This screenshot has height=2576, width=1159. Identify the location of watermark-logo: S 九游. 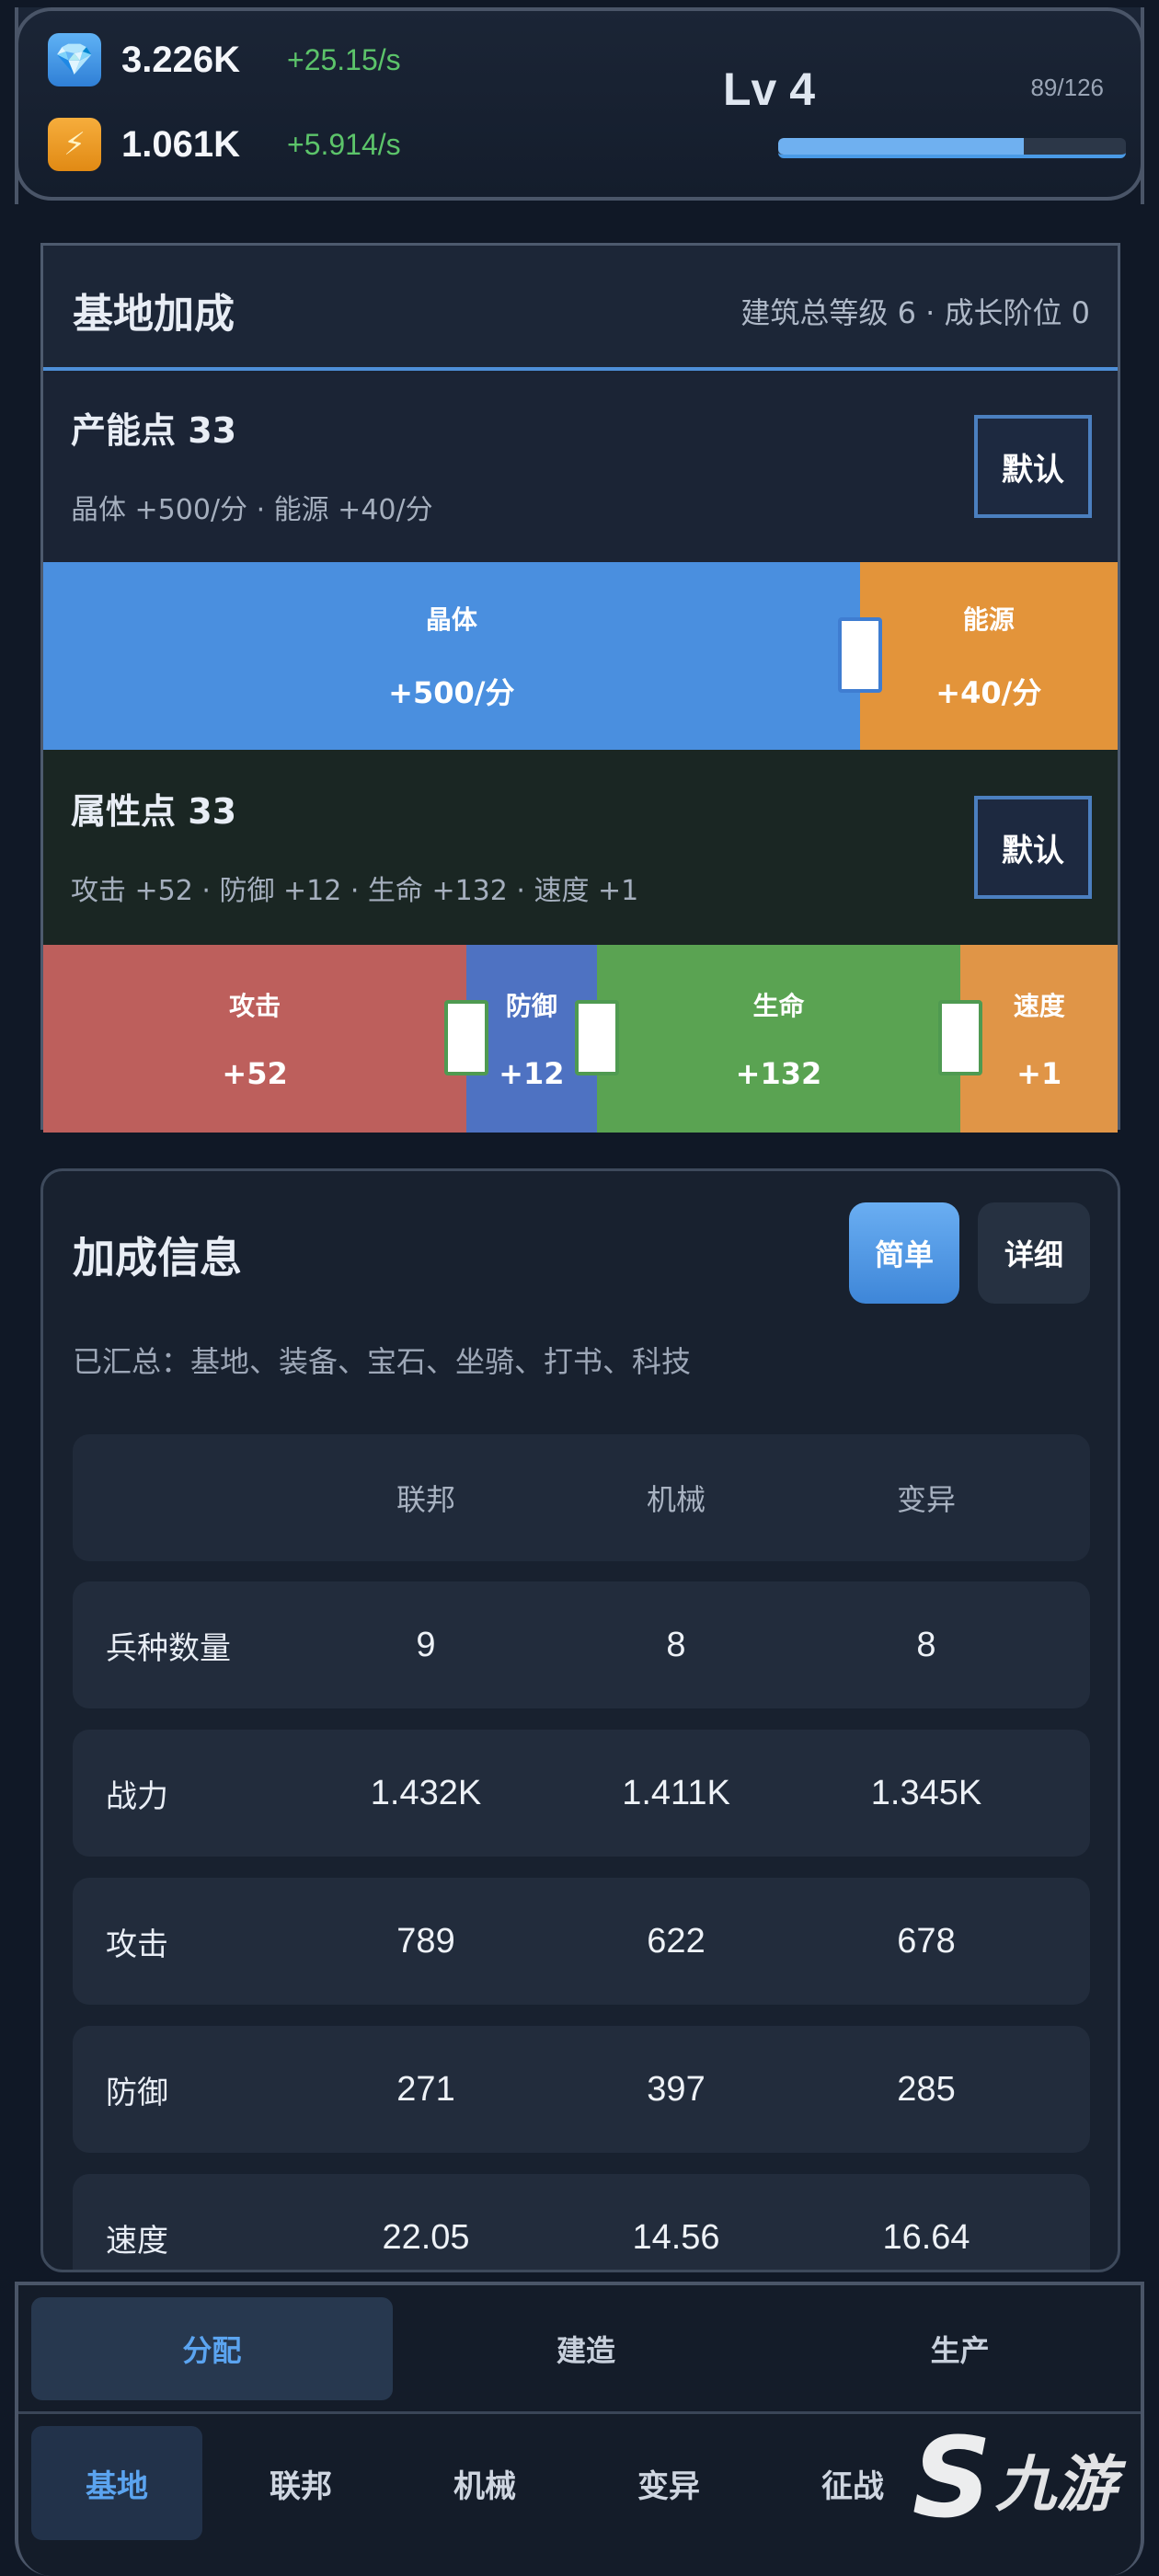
(1014, 2479).